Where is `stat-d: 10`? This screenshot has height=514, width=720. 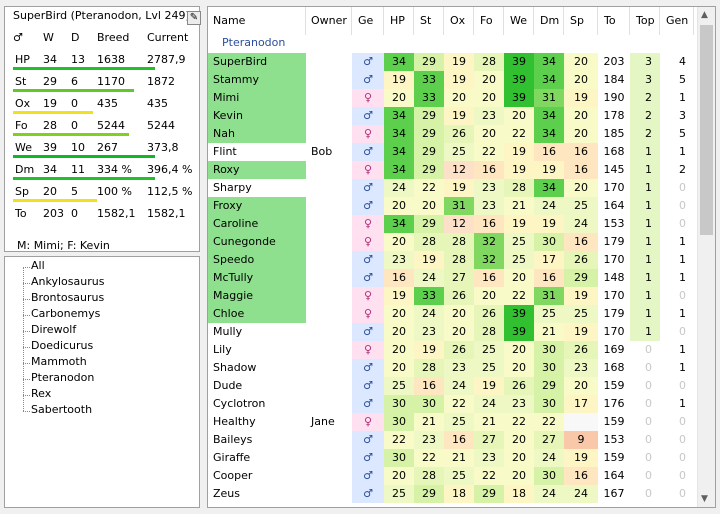 stat-d: 10 is located at coordinates (78, 147).